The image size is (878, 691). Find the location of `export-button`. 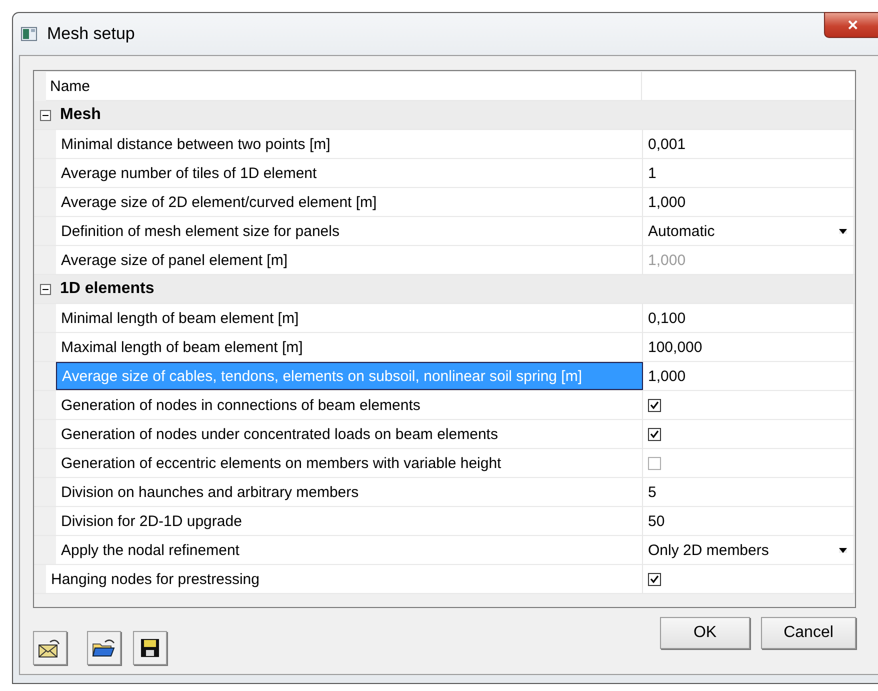

export-button is located at coordinates (50, 648).